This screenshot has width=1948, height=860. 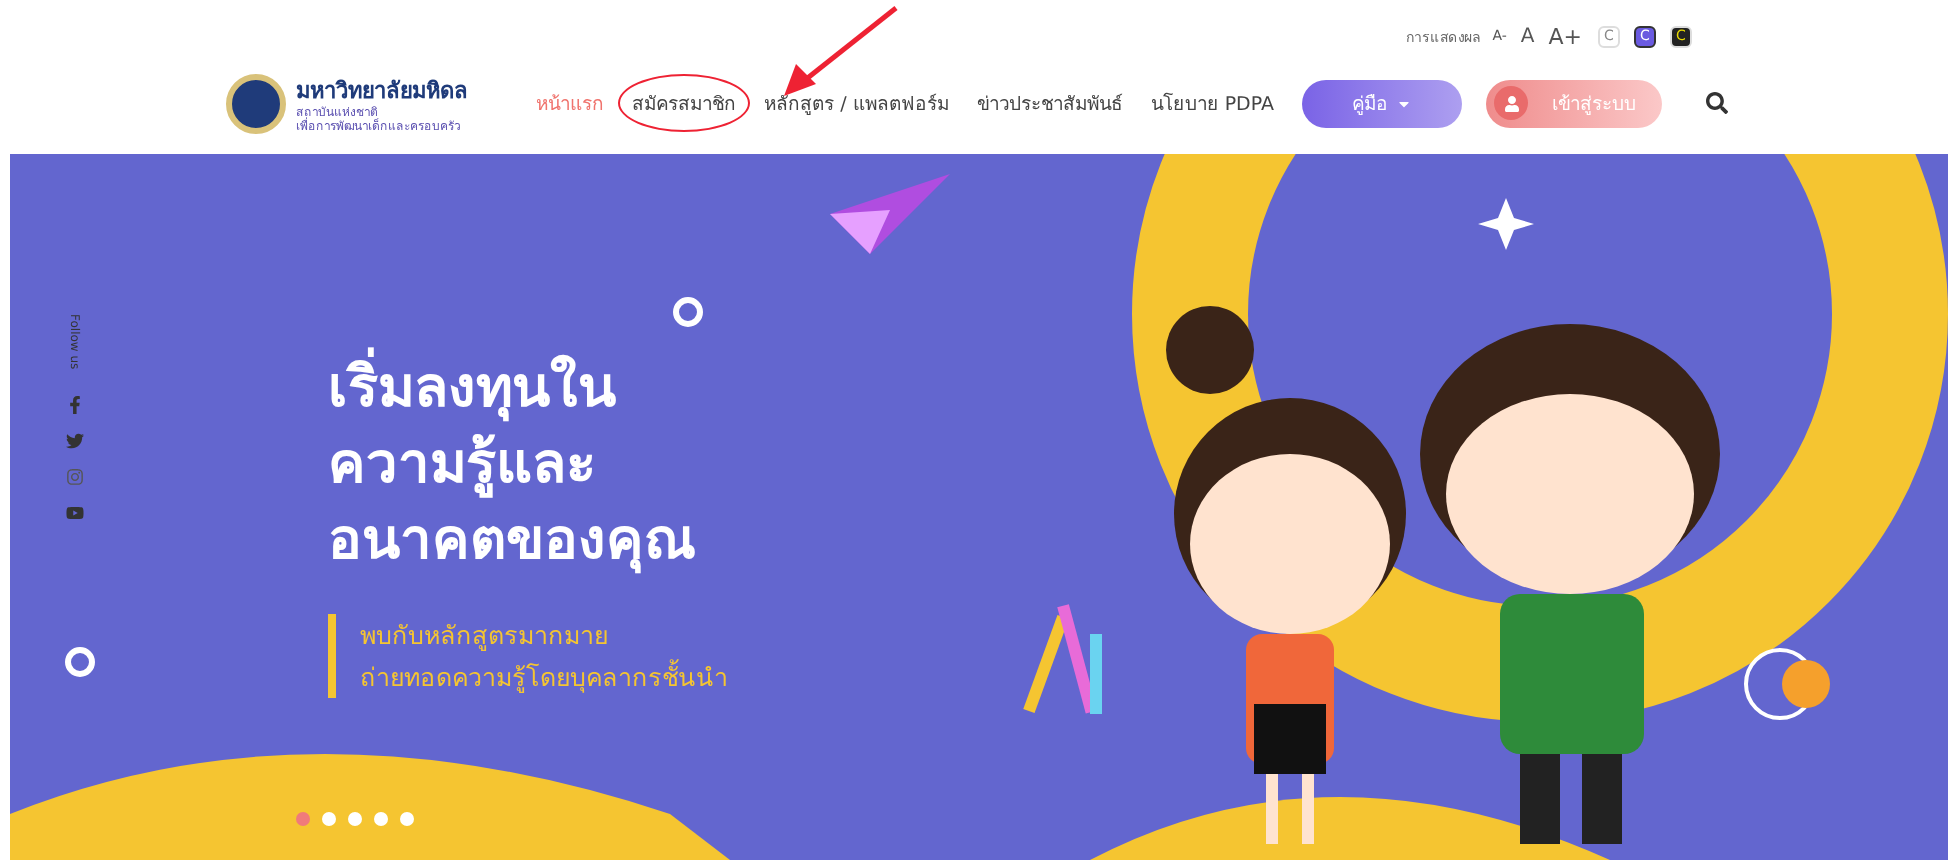 What do you see at coordinates (1717, 103) in the screenshot?
I see `search-icon` at bounding box center [1717, 103].